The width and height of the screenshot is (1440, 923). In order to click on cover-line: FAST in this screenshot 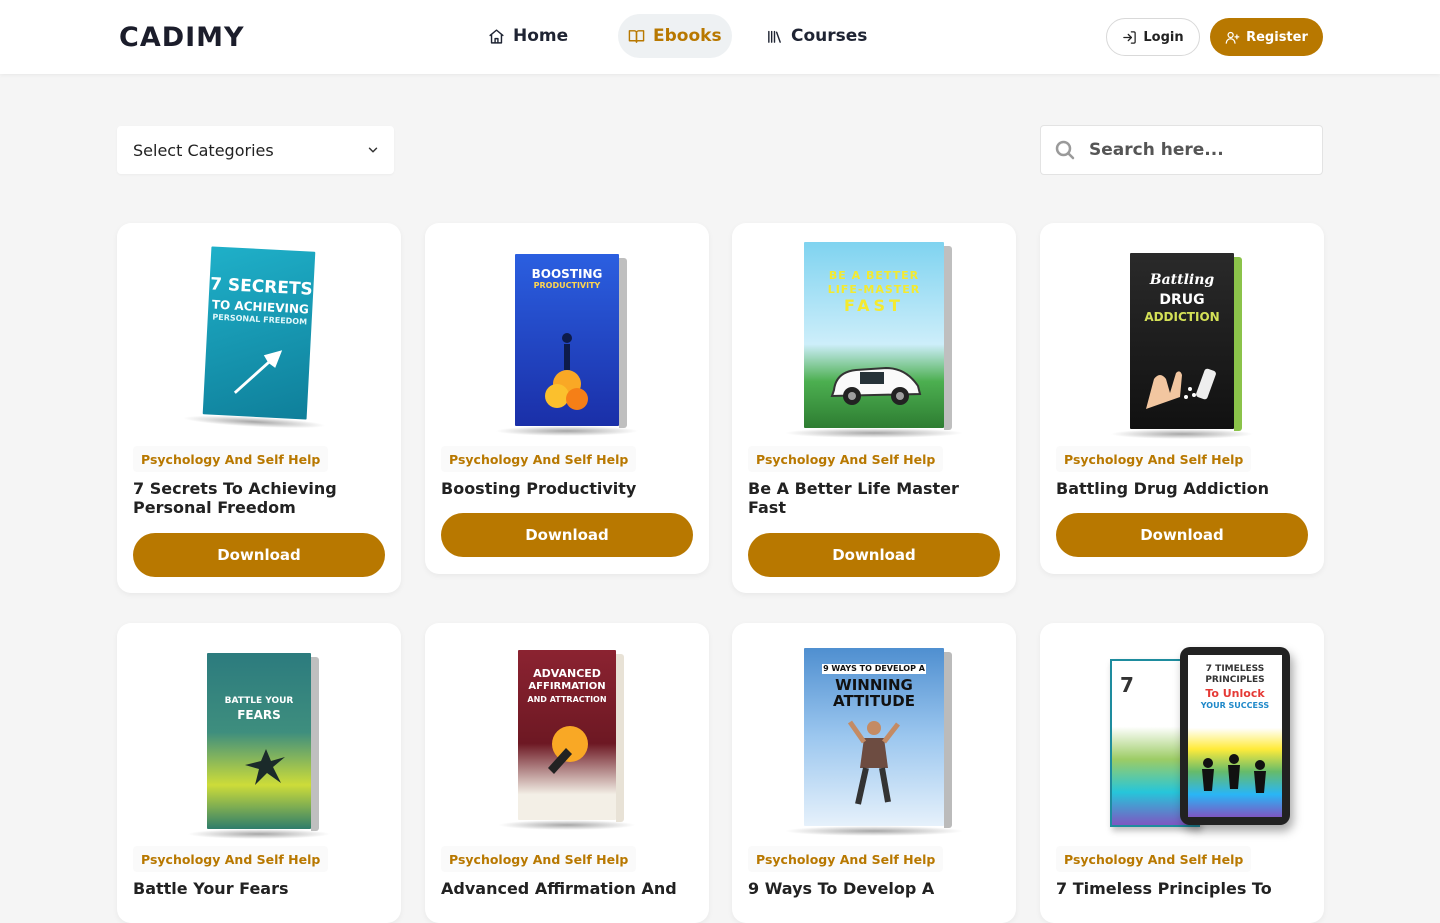, I will do `click(874, 305)`.